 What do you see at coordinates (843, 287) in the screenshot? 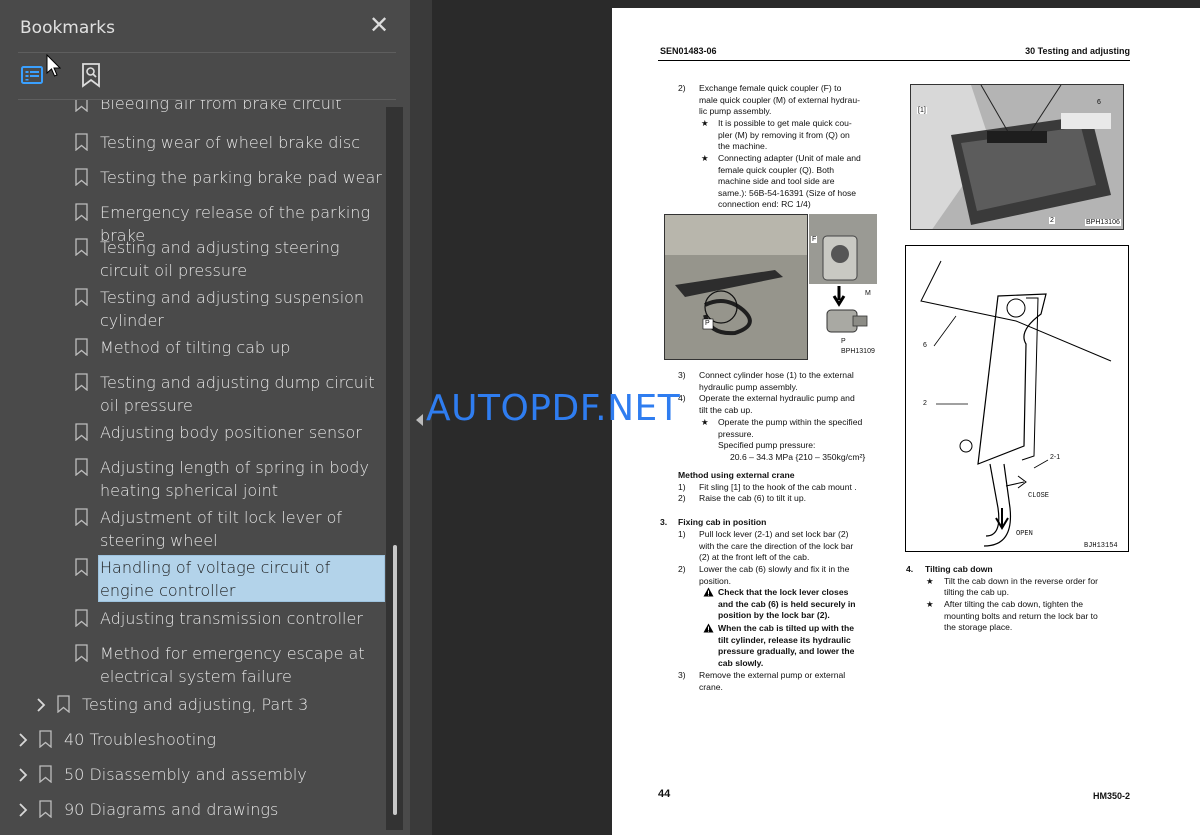
I see `coupler-photo: F M P BPH13109` at bounding box center [843, 287].